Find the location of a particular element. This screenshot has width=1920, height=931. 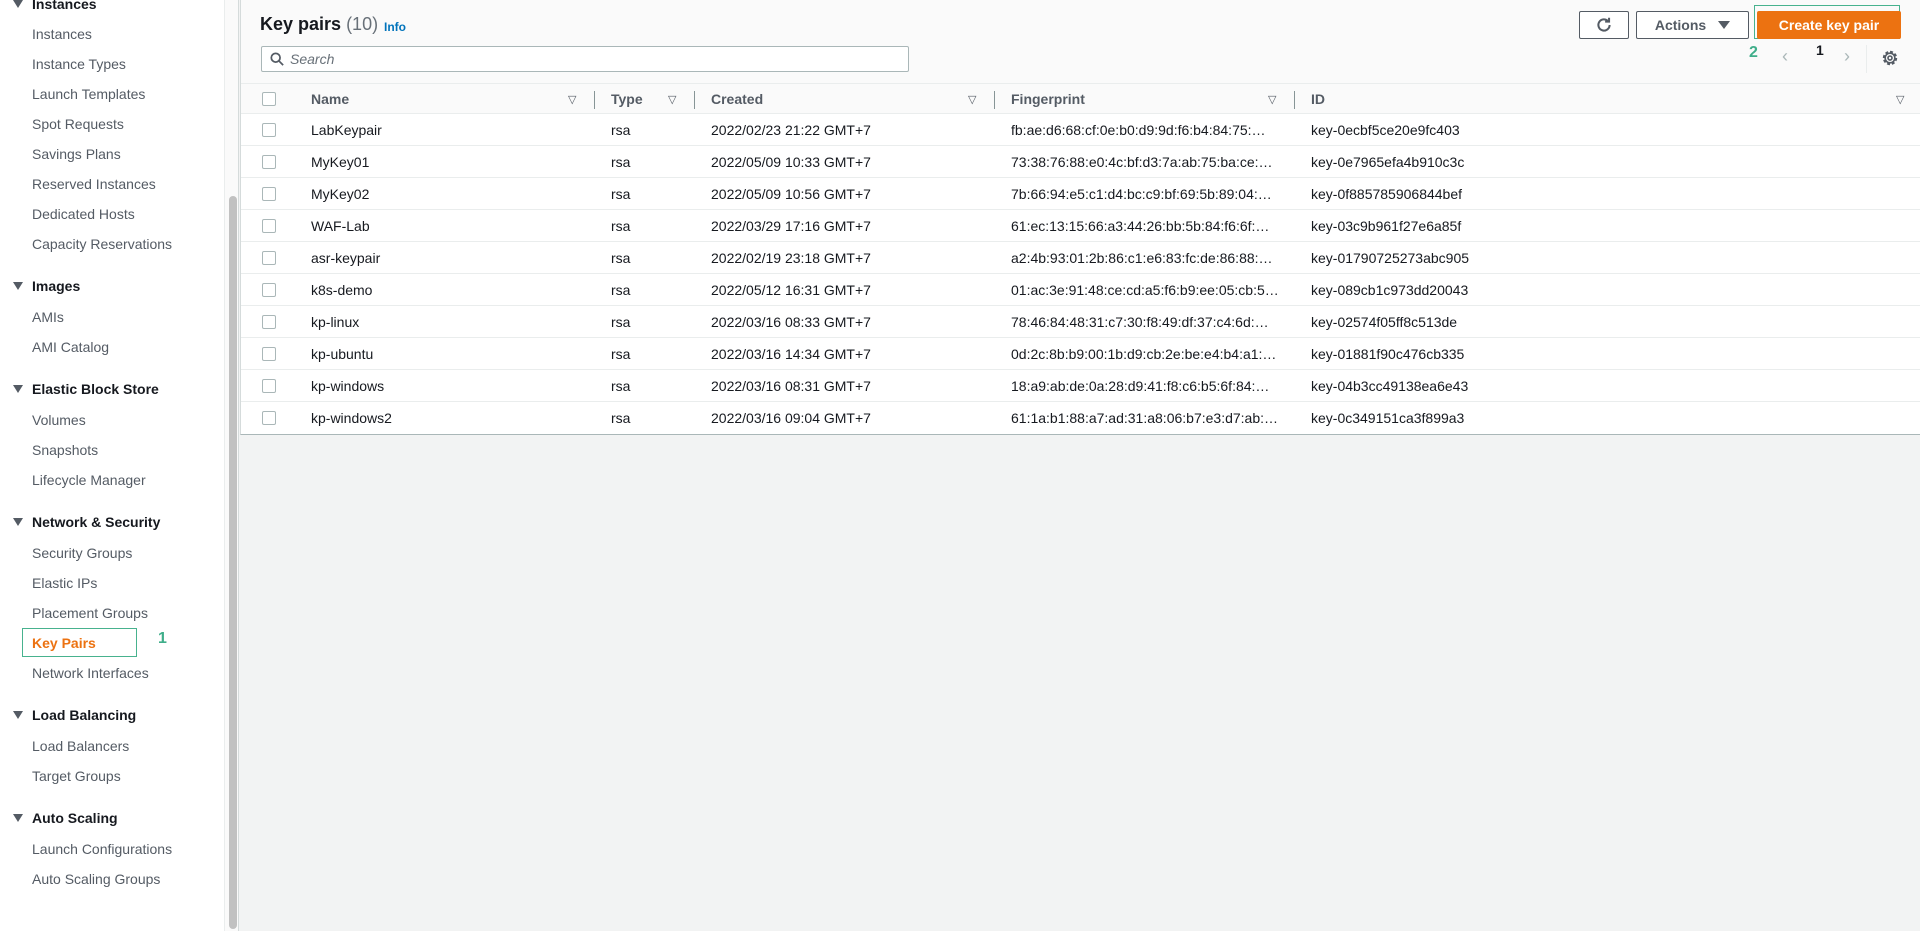

cell-id: key-089cb1c973dd20043 is located at coordinates (1390, 290).